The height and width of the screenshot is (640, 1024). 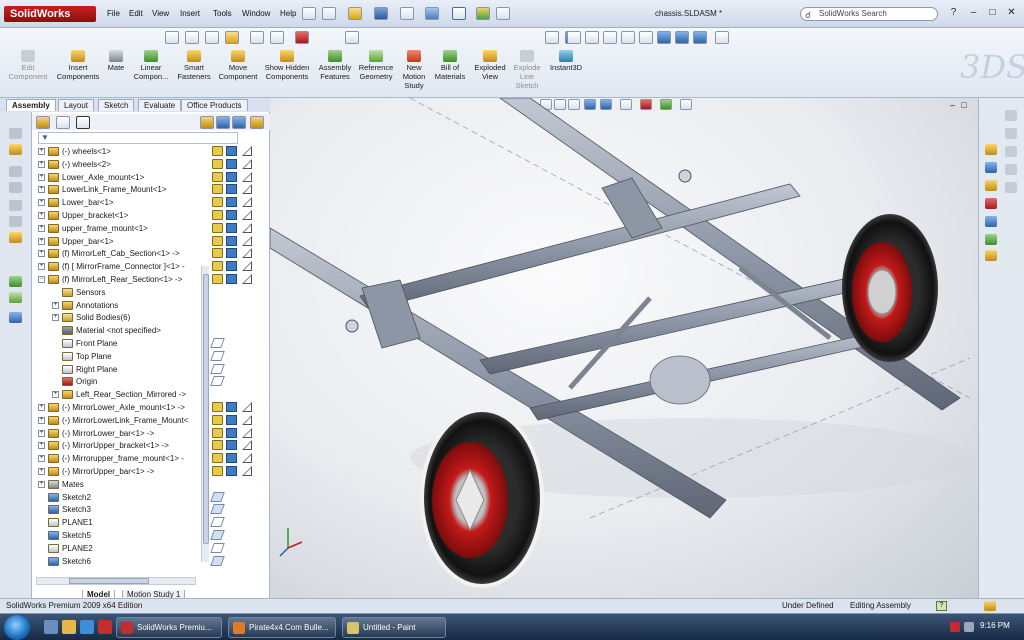 I want to click on tab-assembly: Assembly, so click(x=31, y=105).